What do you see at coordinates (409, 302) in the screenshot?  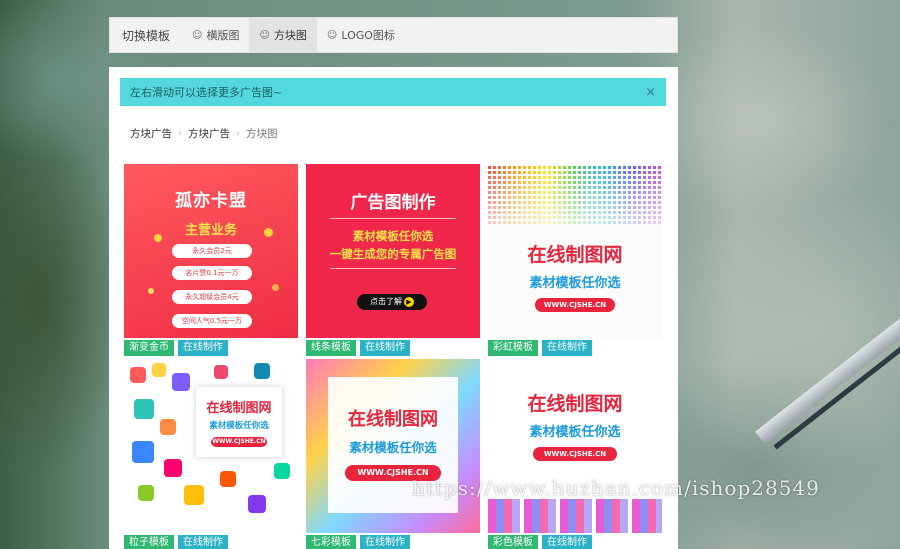 I see `play-icon: ▶` at bounding box center [409, 302].